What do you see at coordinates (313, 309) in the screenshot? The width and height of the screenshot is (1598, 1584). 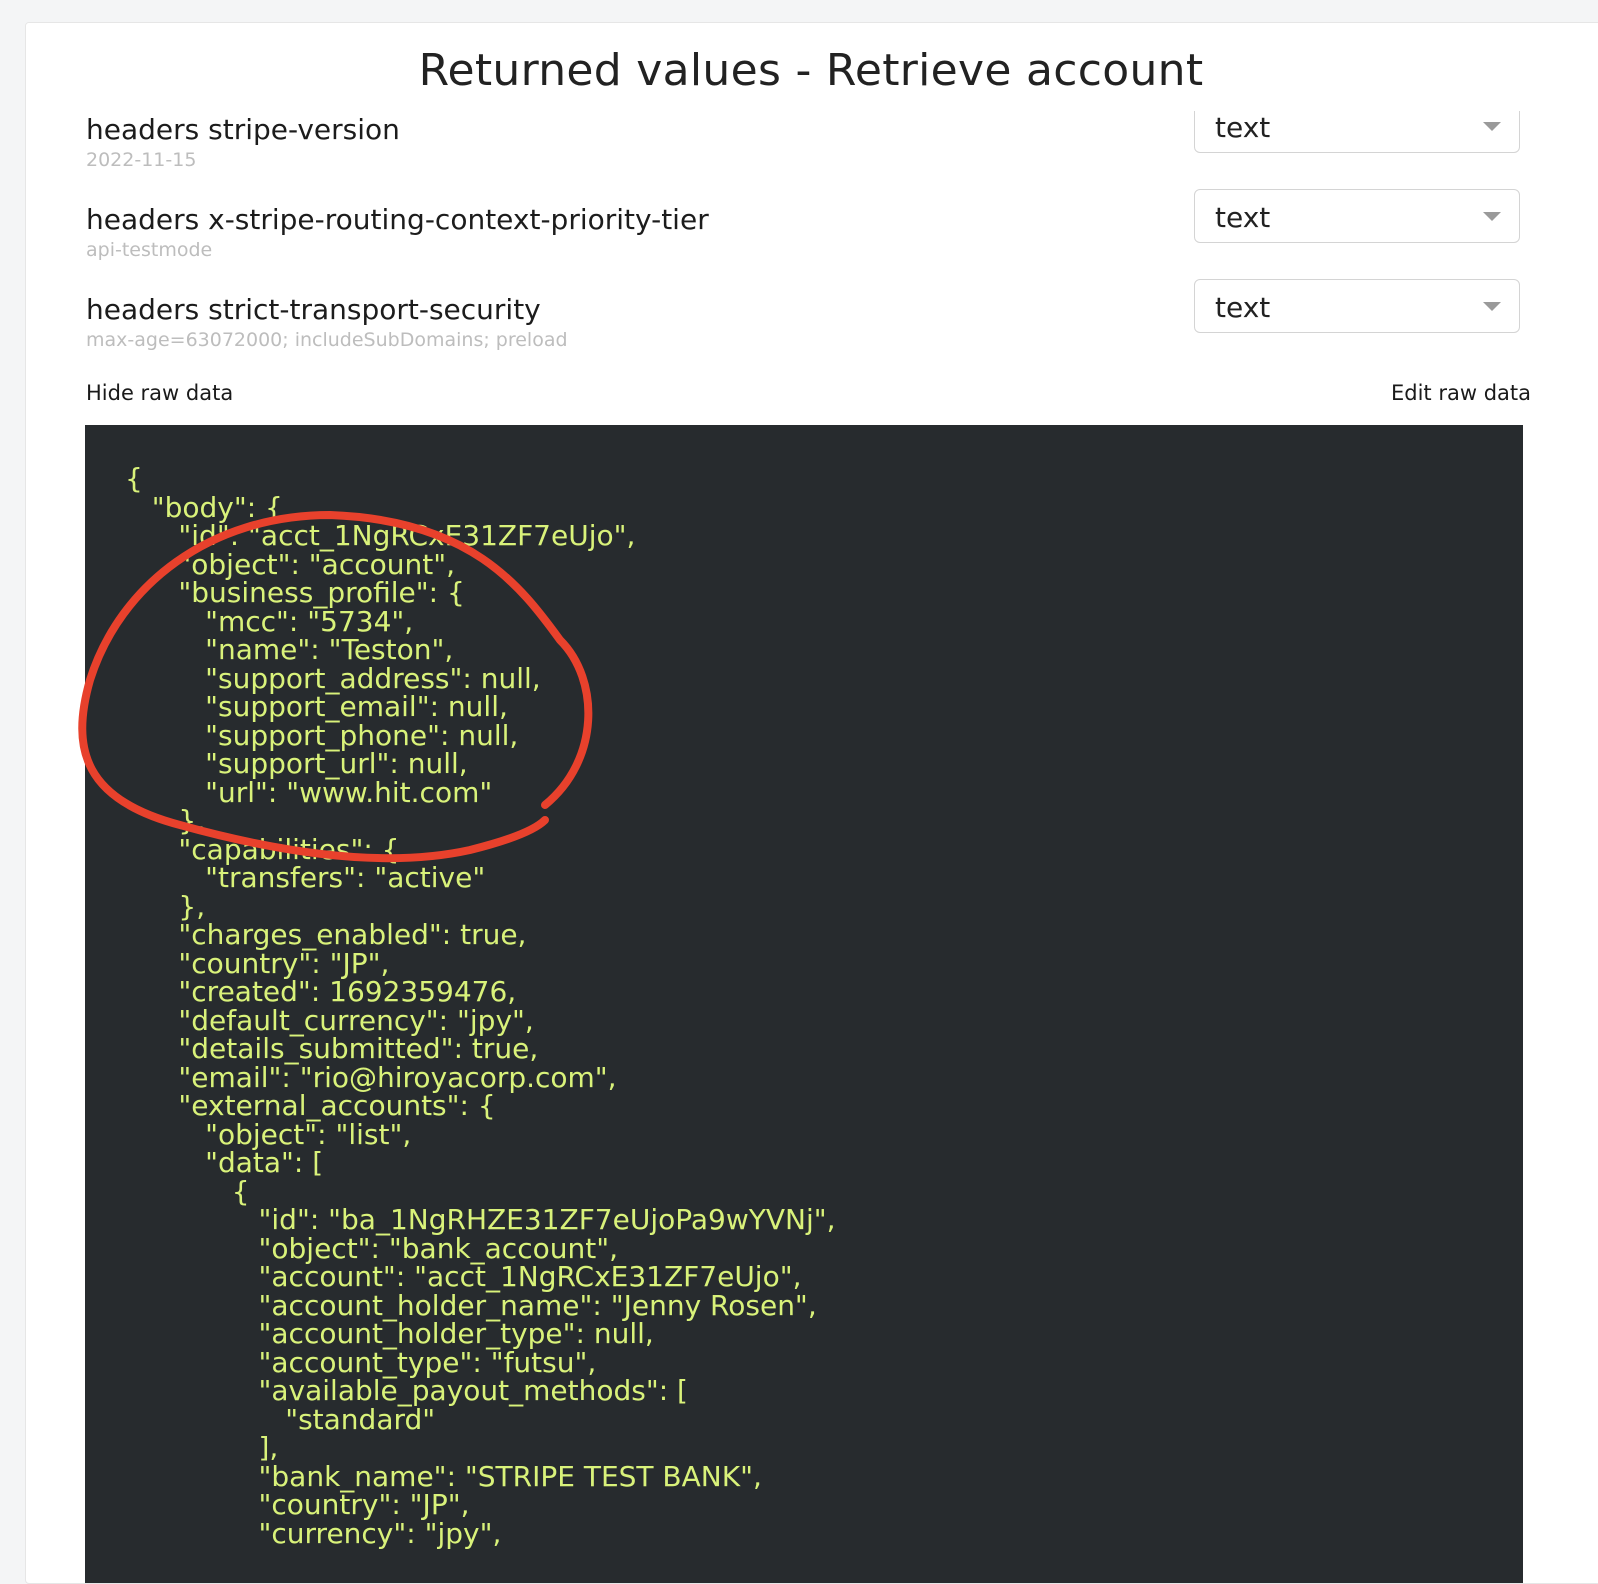 I see `field-name: headers strict-transport-security` at bounding box center [313, 309].